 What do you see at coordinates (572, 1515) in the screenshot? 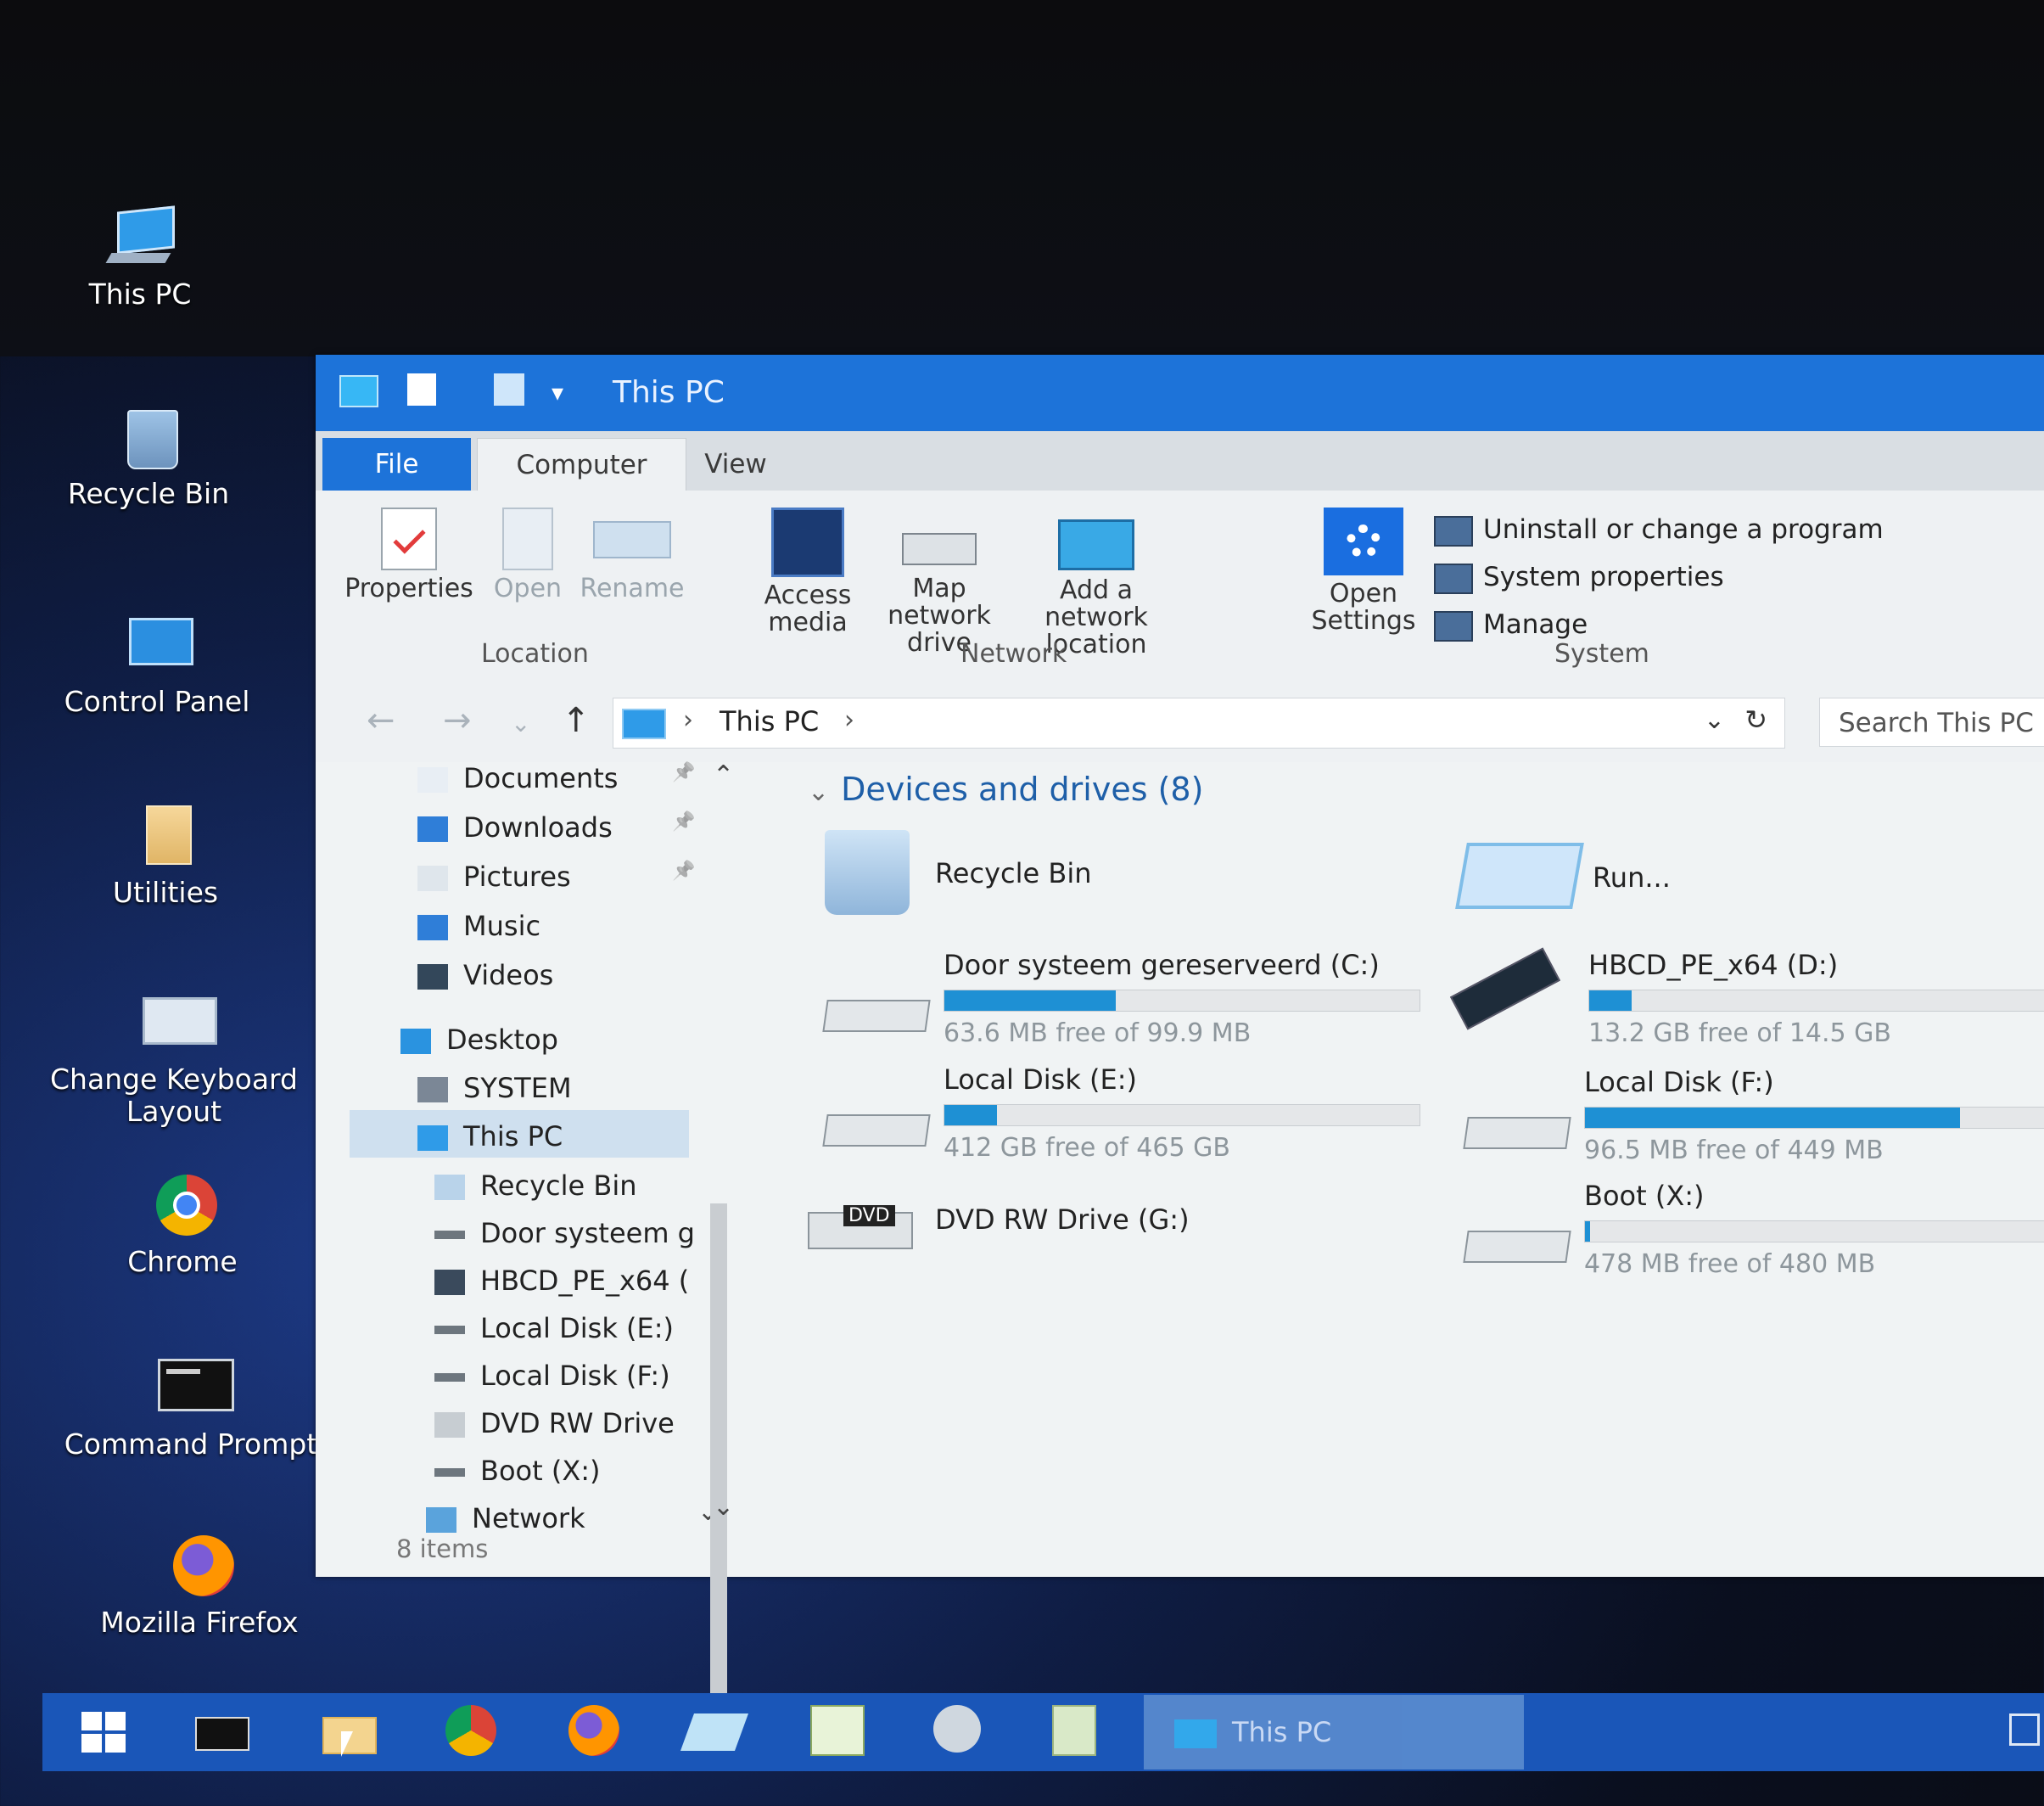
I see `nav-item: Network ⌄` at bounding box center [572, 1515].